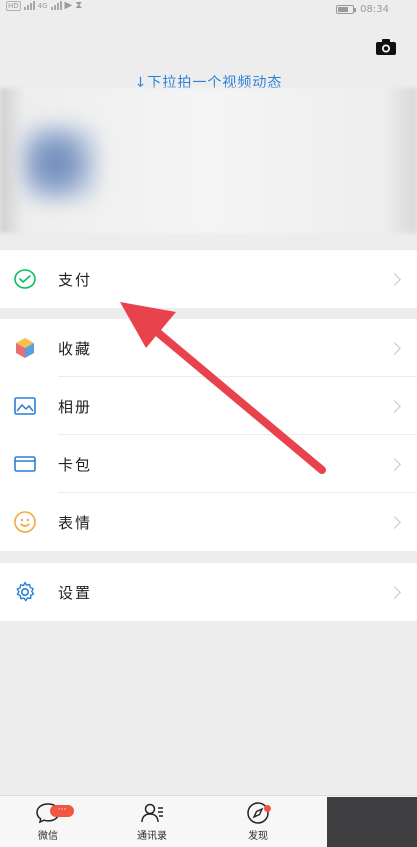 The image size is (417, 847). Describe the element at coordinates (152, 813) in the screenshot. I see `contacts-icon` at that location.